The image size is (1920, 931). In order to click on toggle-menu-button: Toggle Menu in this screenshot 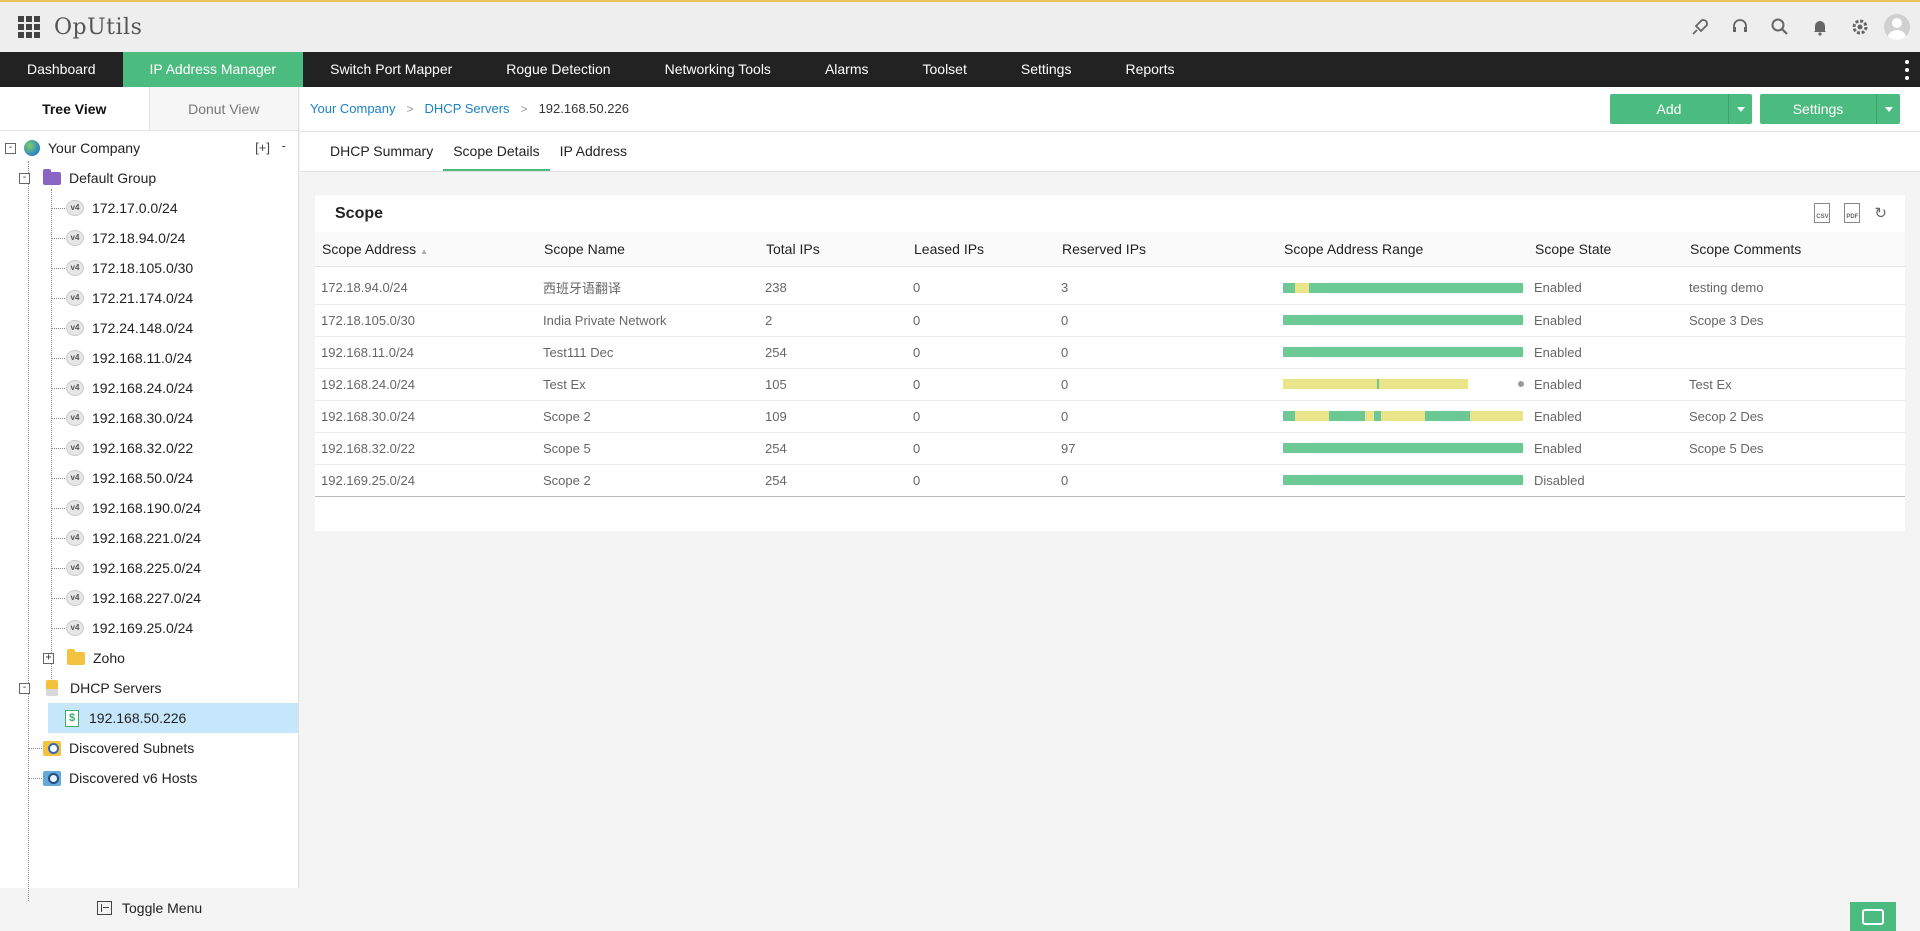, I will do `click(149, 908)`.